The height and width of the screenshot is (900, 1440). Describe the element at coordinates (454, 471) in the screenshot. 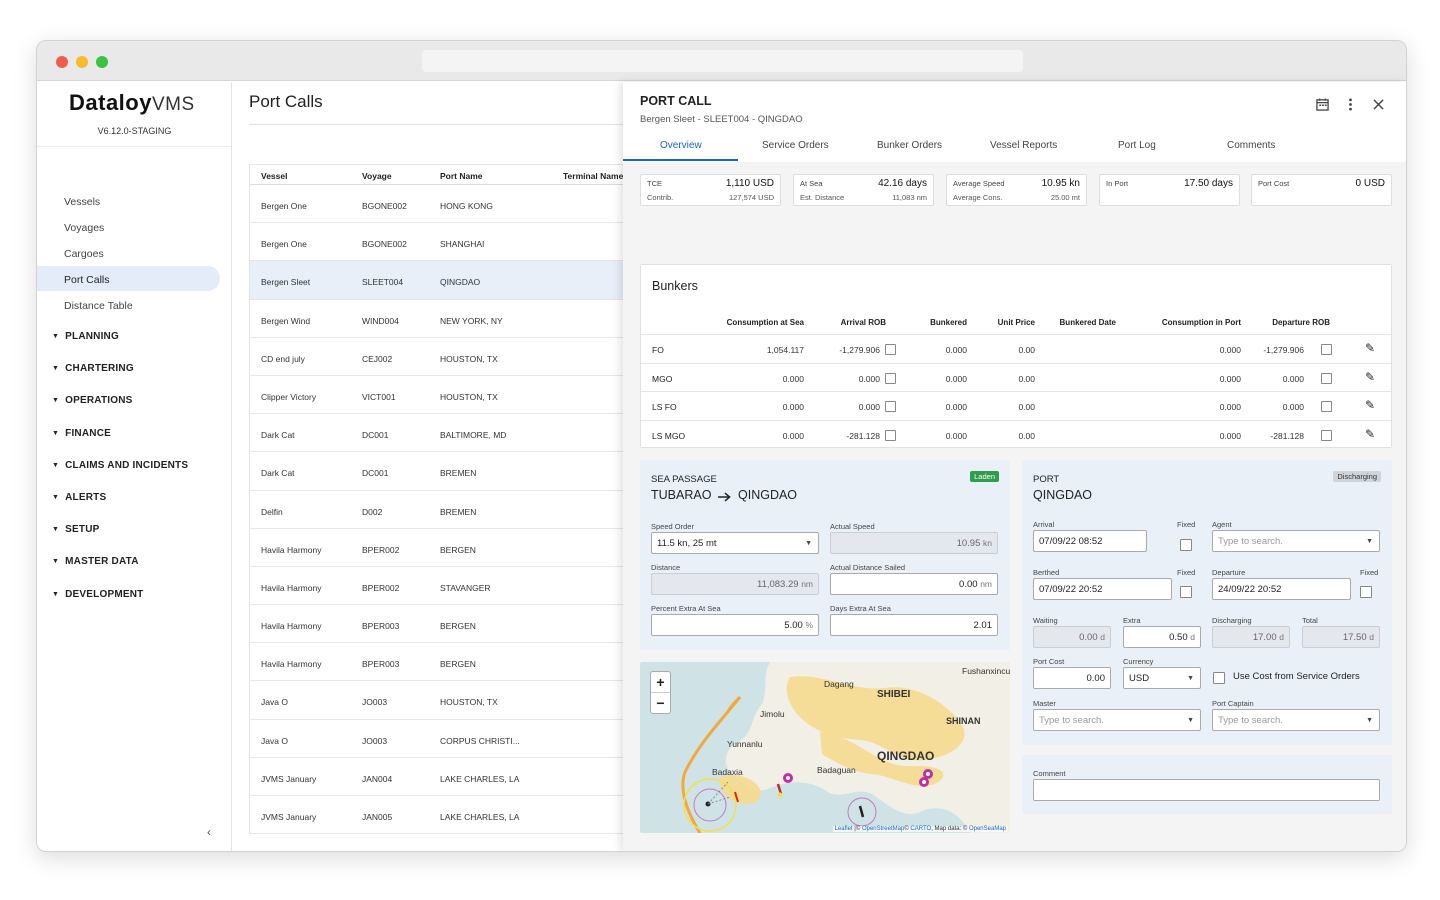

I see `table-row: Dark Cat DC001 BREMEN` at that location.